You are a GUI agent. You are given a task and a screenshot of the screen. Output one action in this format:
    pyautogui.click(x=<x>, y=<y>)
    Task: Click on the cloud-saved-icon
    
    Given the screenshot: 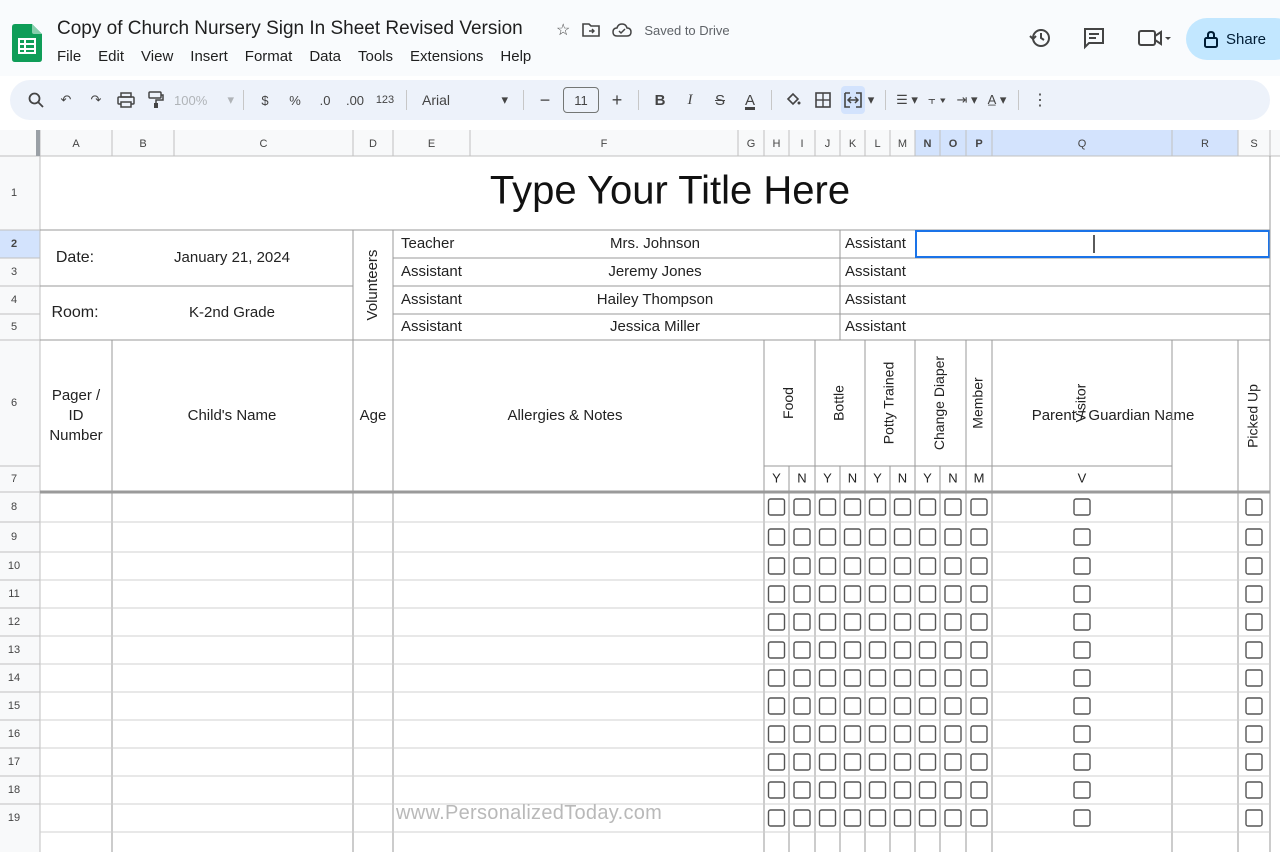 What is the action you would take?
    pyautogui.click(x=622, y=30)
    